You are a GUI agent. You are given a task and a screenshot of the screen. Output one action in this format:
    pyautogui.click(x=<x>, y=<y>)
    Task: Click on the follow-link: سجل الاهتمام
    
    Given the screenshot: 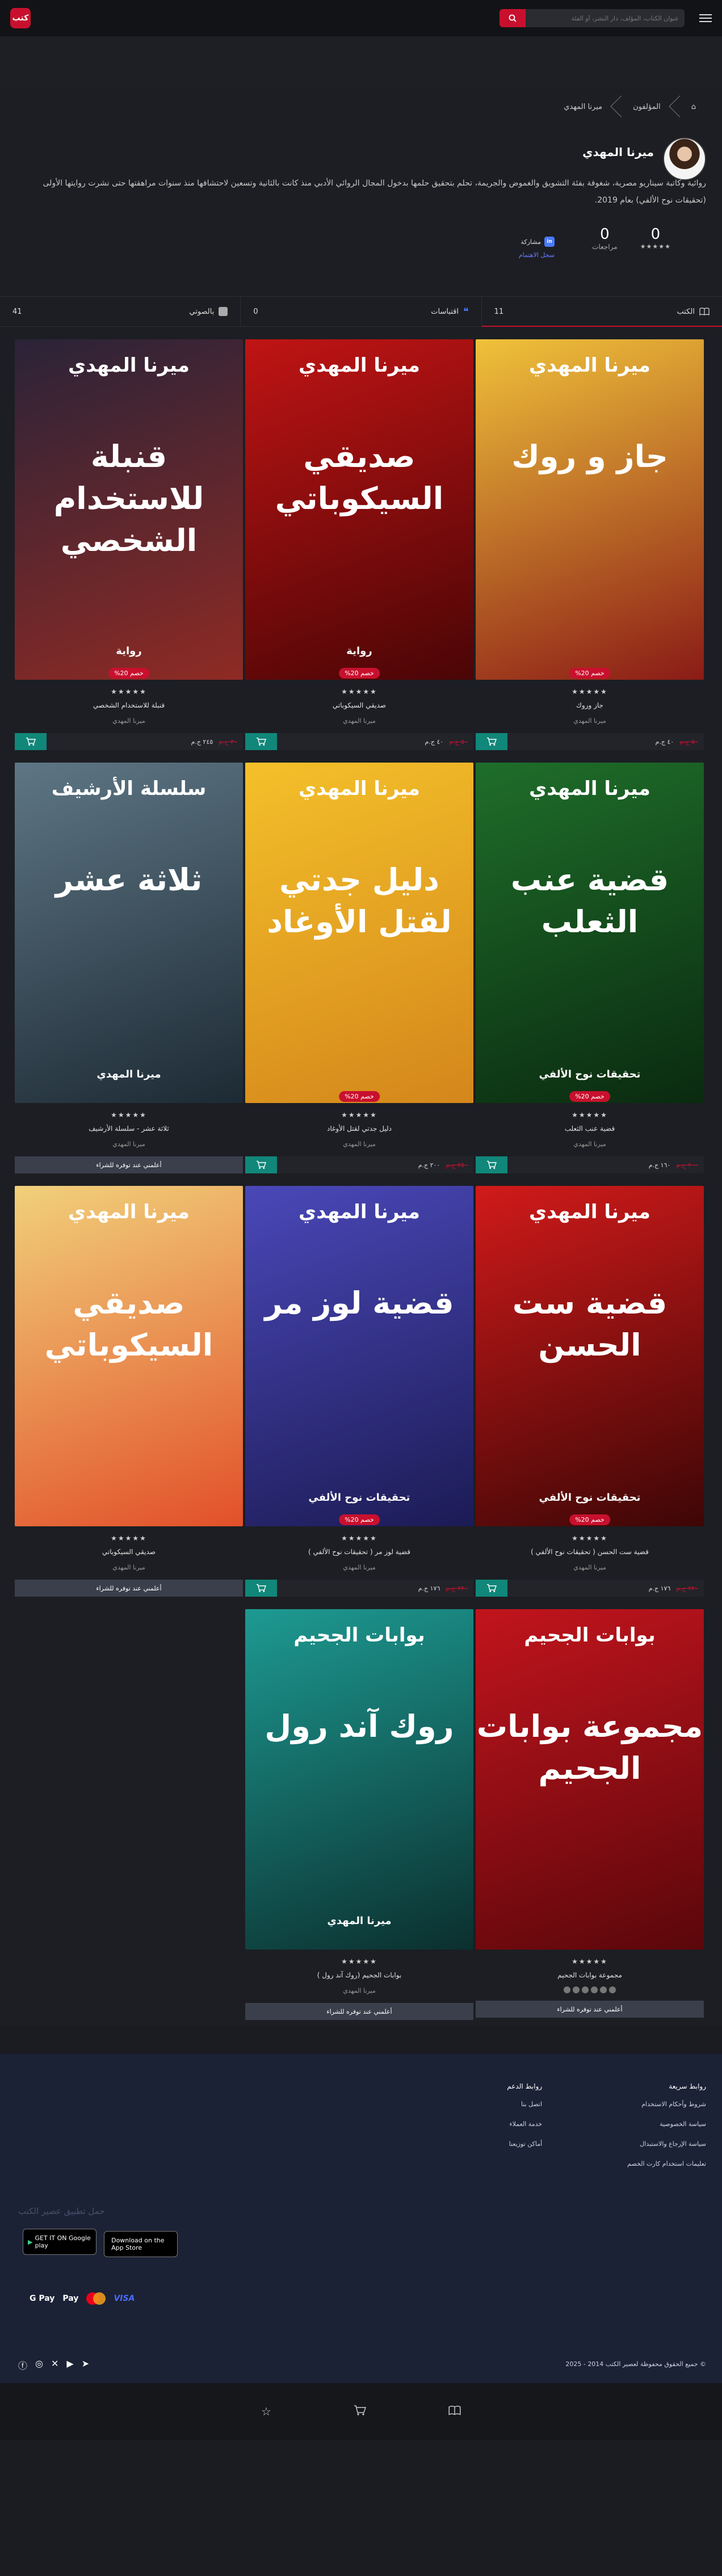 What is the action you would take?
    pyautogui.click(x=537, y=255)
    